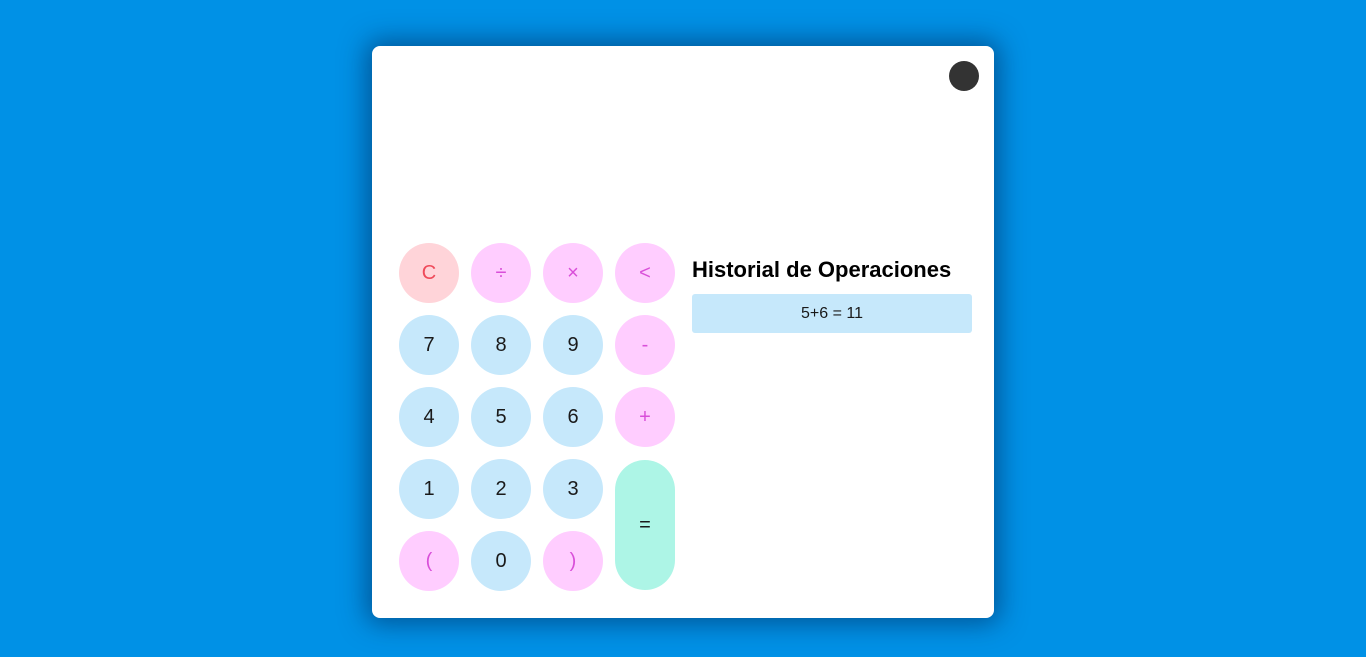  Describe the element at coordinates (501, 561) in the screenshot. I see `digit-0-button: 0` at that location.